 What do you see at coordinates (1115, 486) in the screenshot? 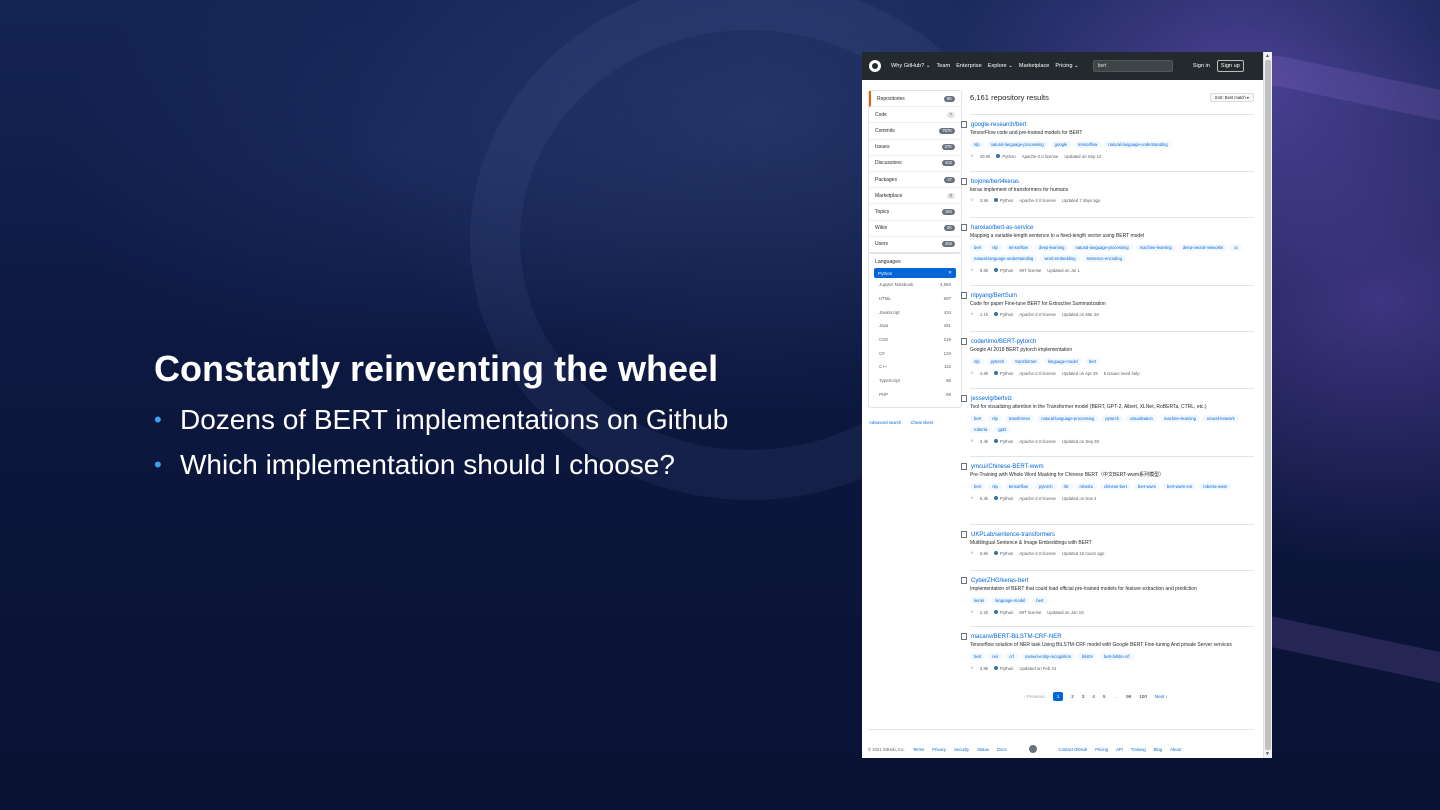
I see `topic-tag: chinese-bert` at bounding box center [1115, 486].